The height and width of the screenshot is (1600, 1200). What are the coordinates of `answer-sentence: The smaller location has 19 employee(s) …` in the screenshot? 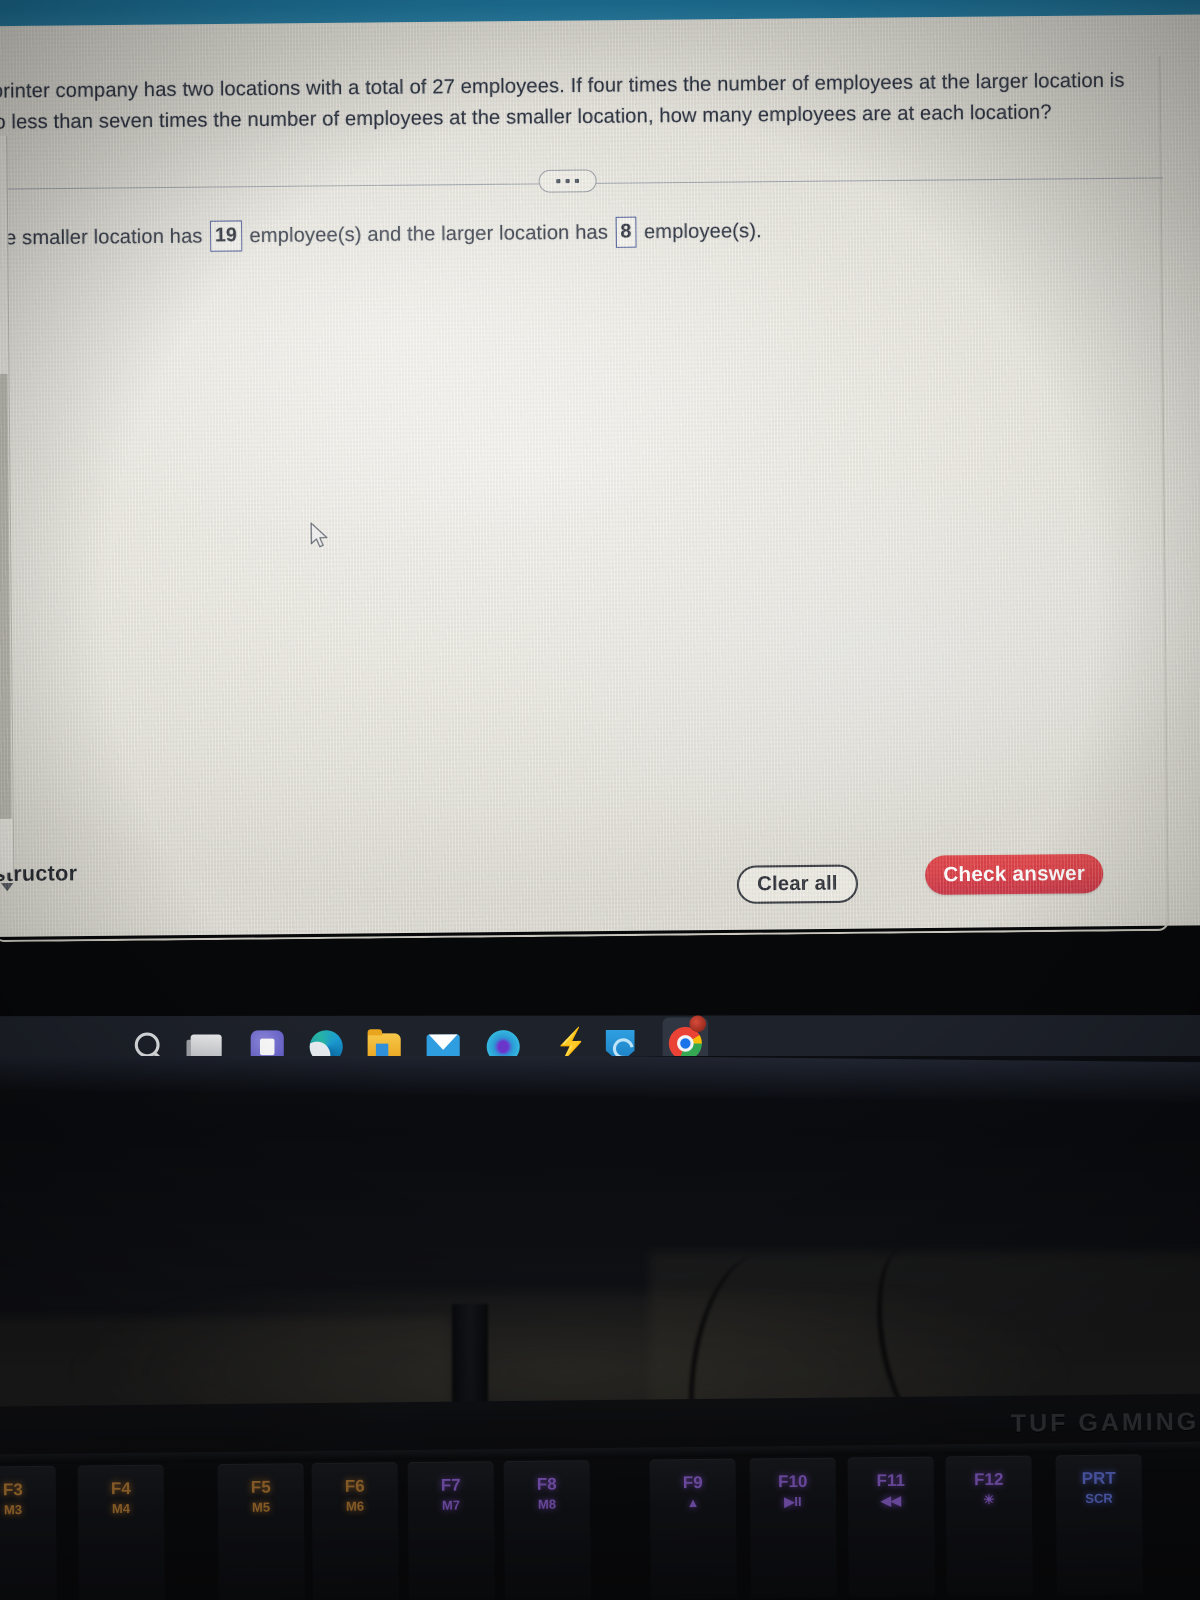 It's located at (381, 234).